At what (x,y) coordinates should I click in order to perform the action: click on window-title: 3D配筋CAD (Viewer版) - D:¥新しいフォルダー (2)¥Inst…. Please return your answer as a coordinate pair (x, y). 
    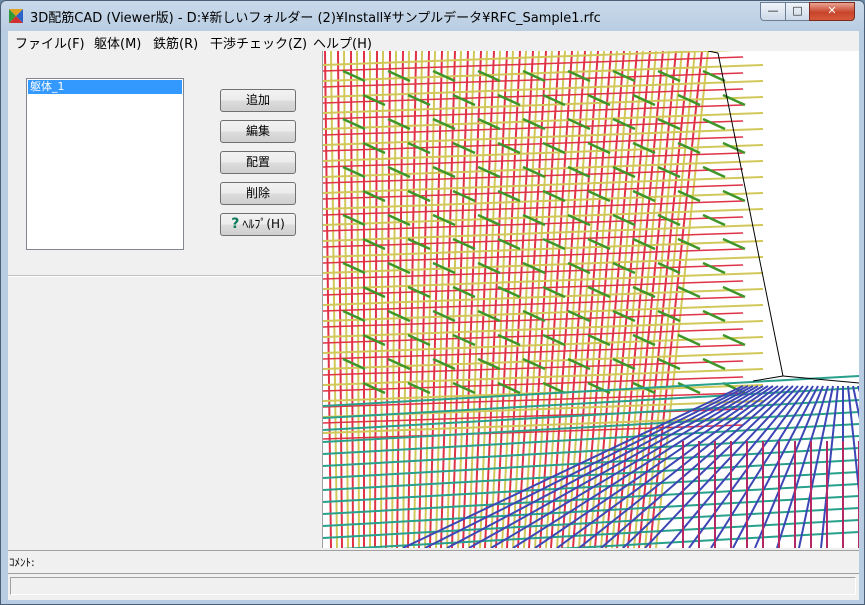
    Looking at the image, I should click on (315, 18).